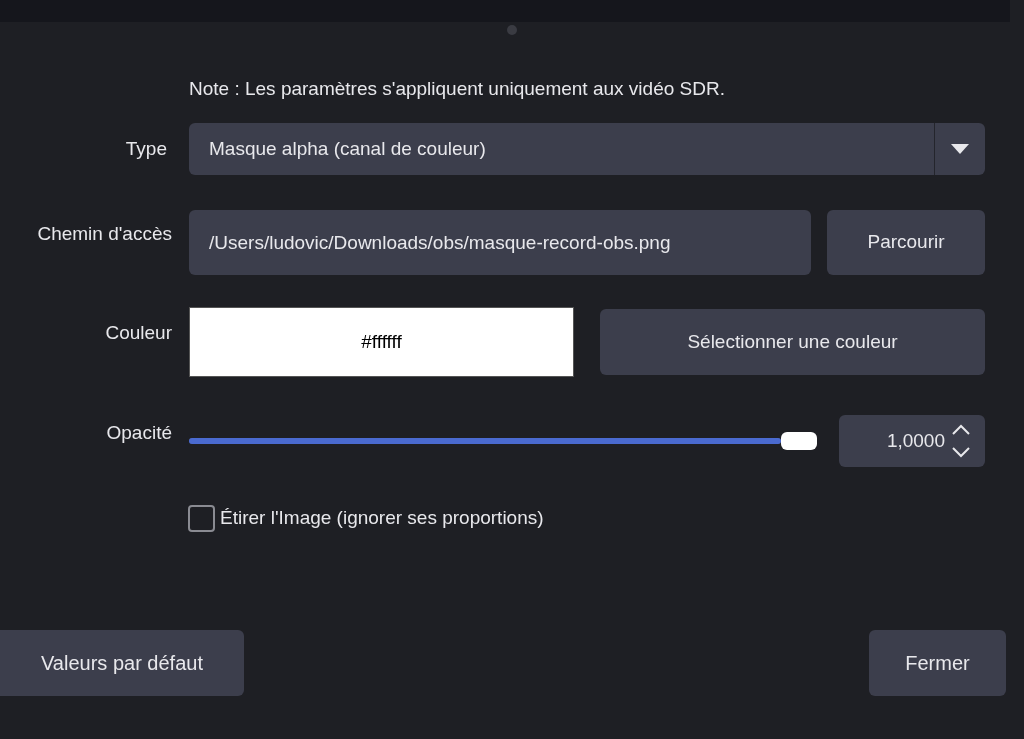 This screenshot has width=1024, height=739. What do you see at coordinates (906, 242) in the screenshot?
I see `browse-button: Parcourir` at bounding box center [906, 242].